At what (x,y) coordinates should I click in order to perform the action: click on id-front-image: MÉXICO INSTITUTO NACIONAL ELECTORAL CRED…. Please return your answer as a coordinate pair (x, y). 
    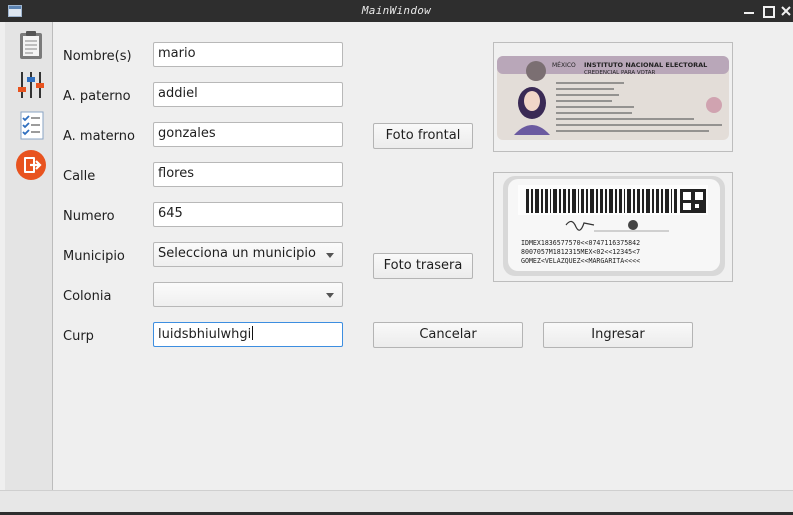
    Looking at the image, I should click on (613, 98).